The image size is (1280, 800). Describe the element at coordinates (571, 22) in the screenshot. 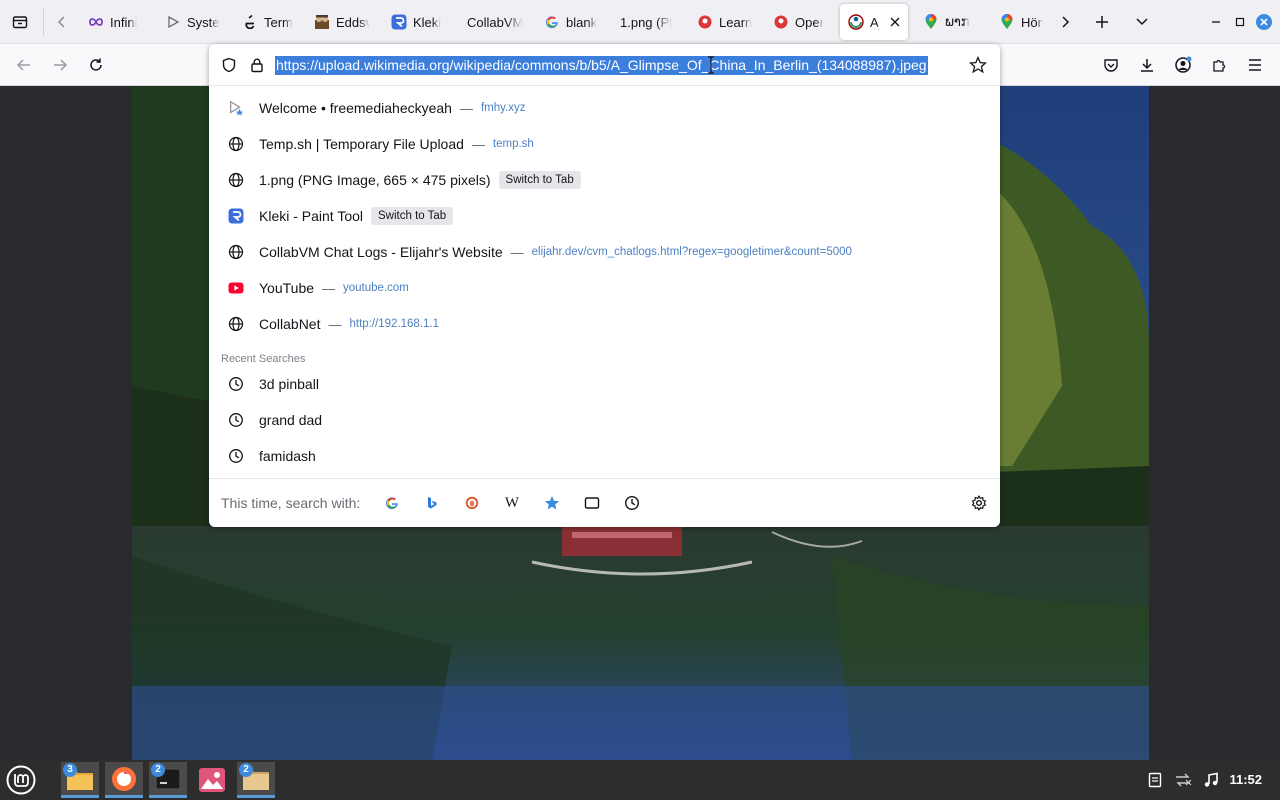

I see `tab: blank` at that location.